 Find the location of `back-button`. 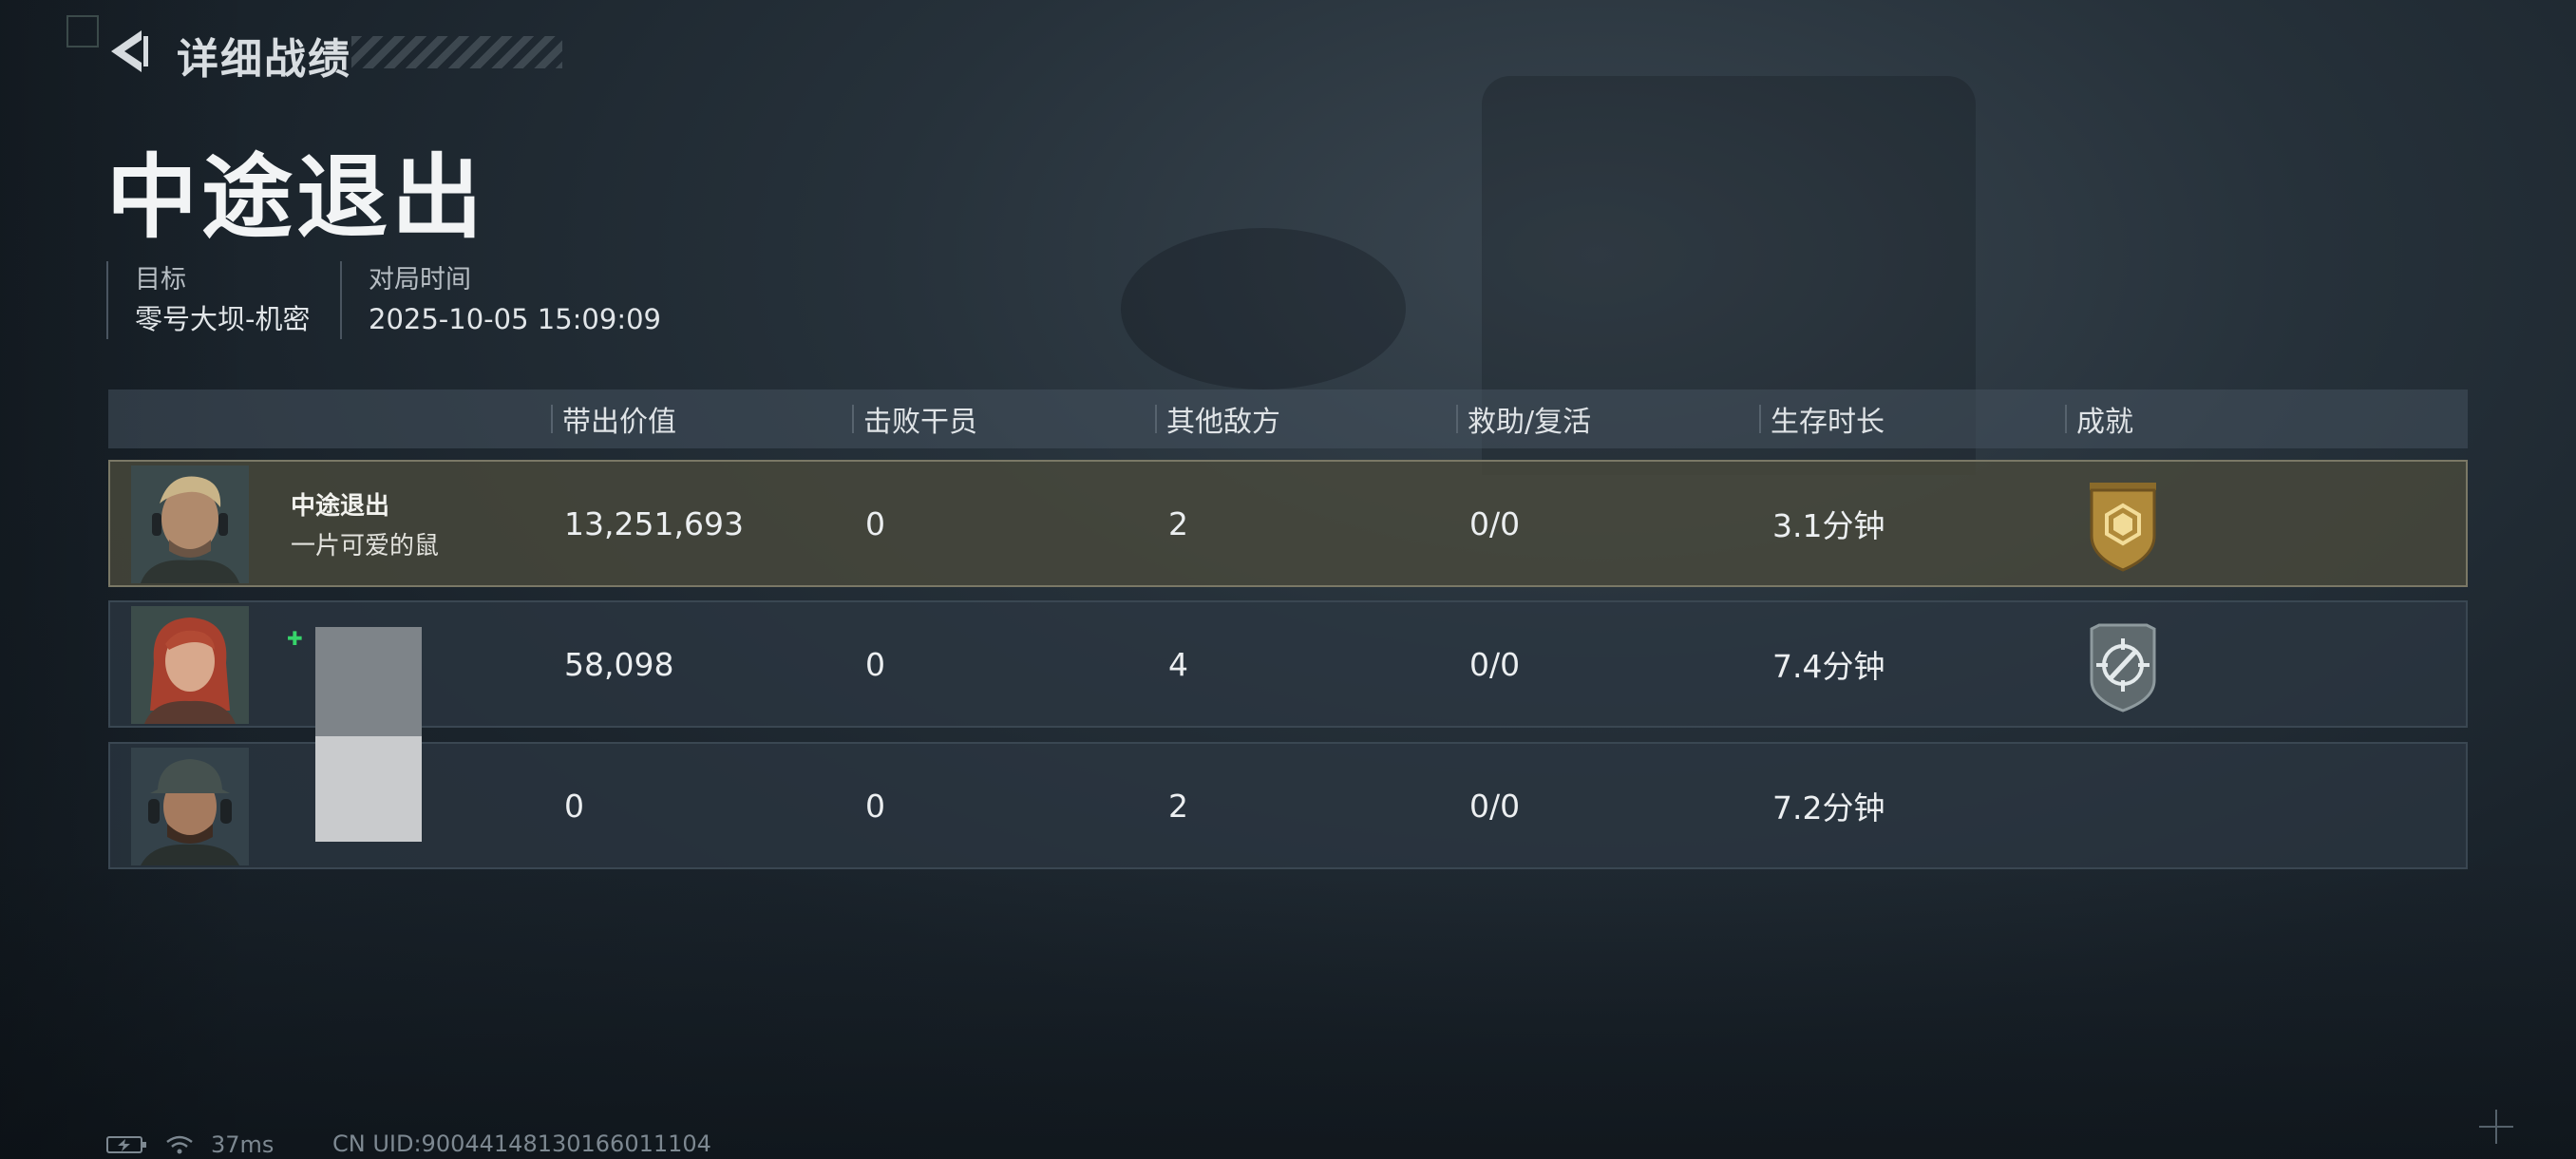

back-button is located at coordinates (127, 51).